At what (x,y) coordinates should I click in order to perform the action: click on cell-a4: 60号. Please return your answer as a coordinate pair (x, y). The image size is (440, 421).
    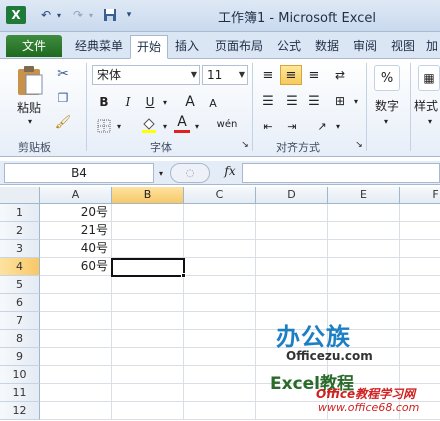
    Looking at the image, I should click on (76, 267).